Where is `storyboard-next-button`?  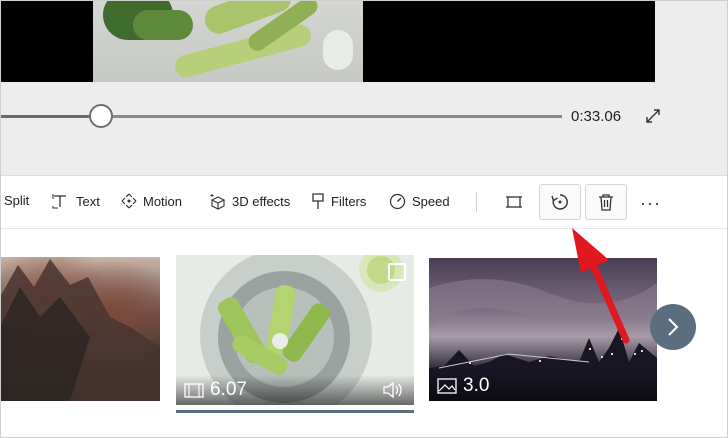 storyboard-next-button is located at coordinates (673, 327).